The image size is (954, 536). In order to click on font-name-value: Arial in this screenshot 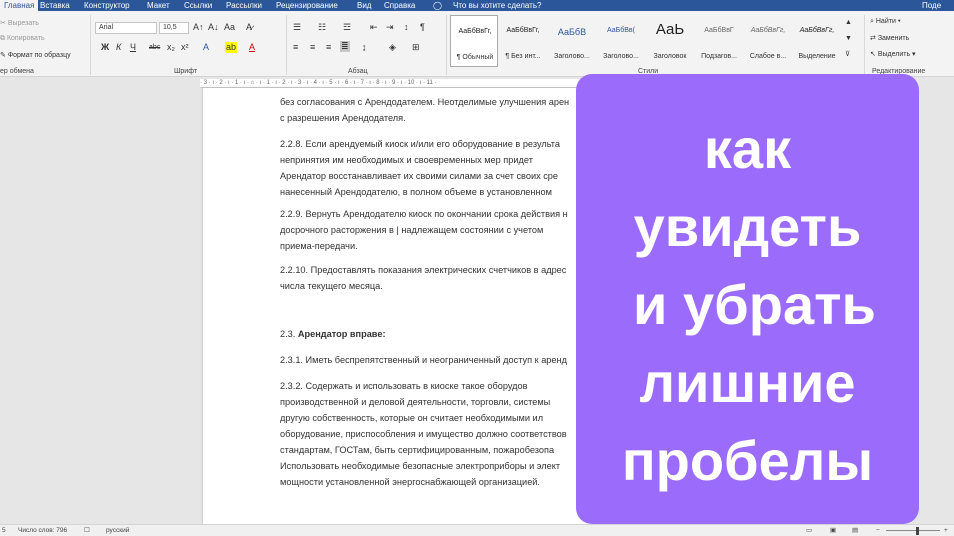, I will do `click(106, 27)`.